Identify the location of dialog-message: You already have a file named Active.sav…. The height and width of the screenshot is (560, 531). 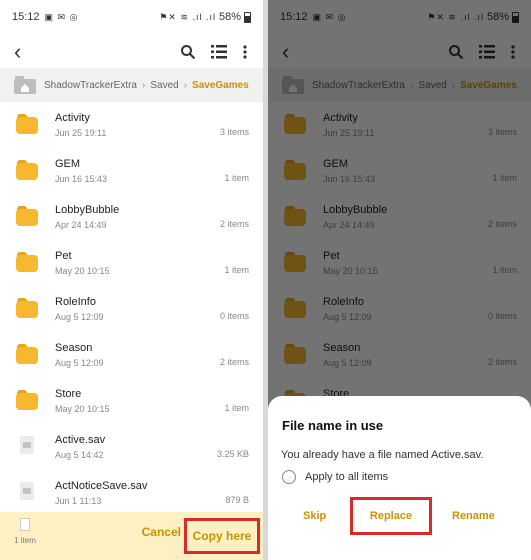
(382, 455).